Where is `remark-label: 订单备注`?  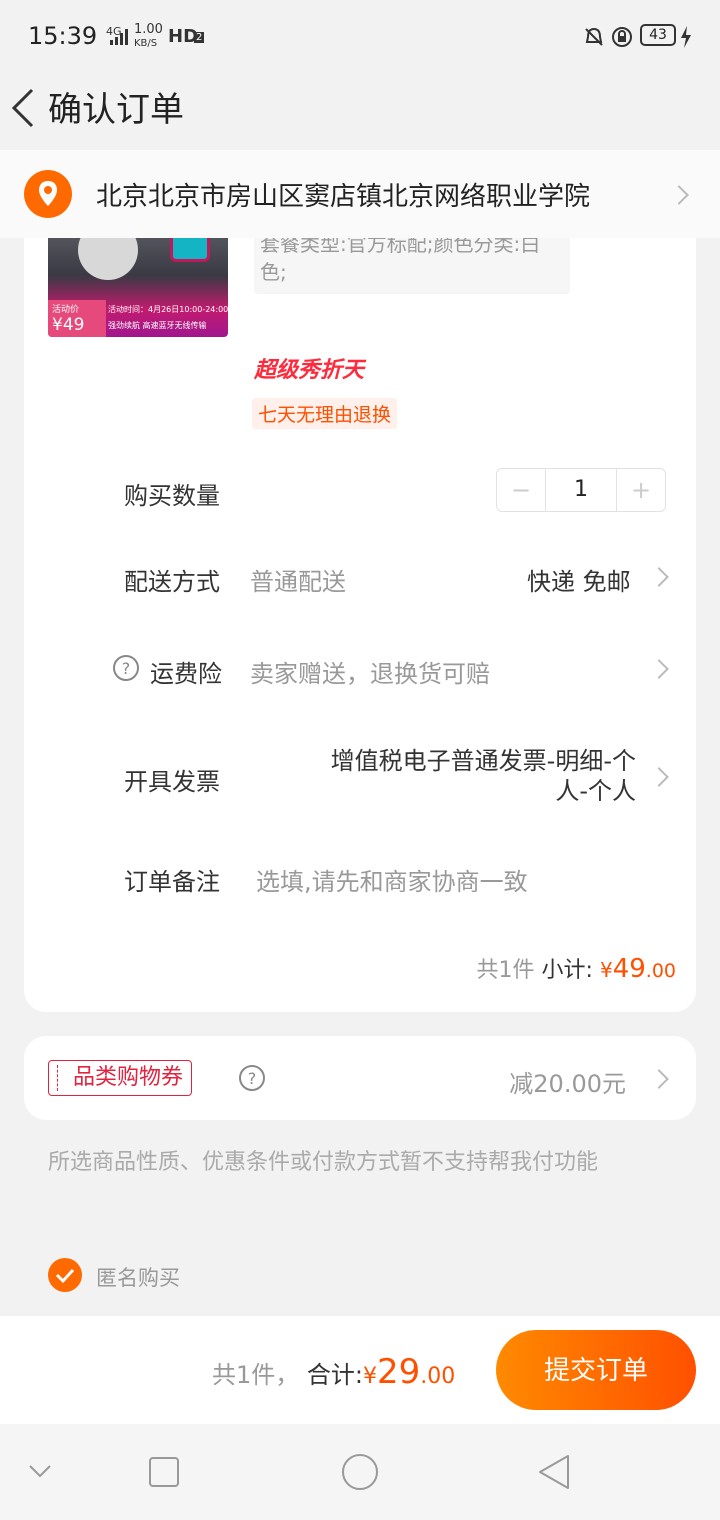 remark-label: 订单备注 is located at coordinates (172, 882).